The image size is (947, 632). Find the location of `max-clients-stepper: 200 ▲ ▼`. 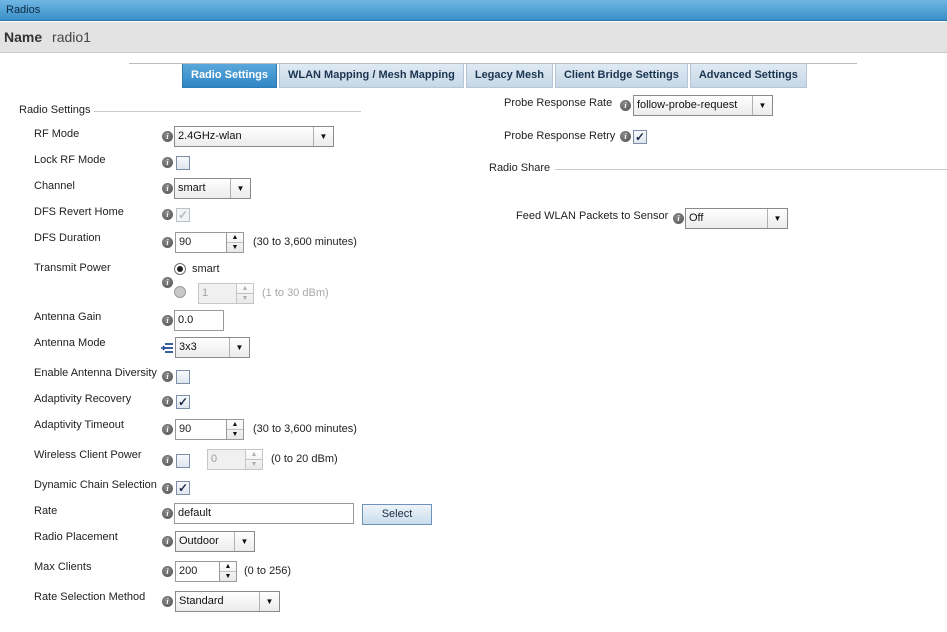

max-clients-stepper: 200 ▲ ▼ is located at coordinates (206, 571).